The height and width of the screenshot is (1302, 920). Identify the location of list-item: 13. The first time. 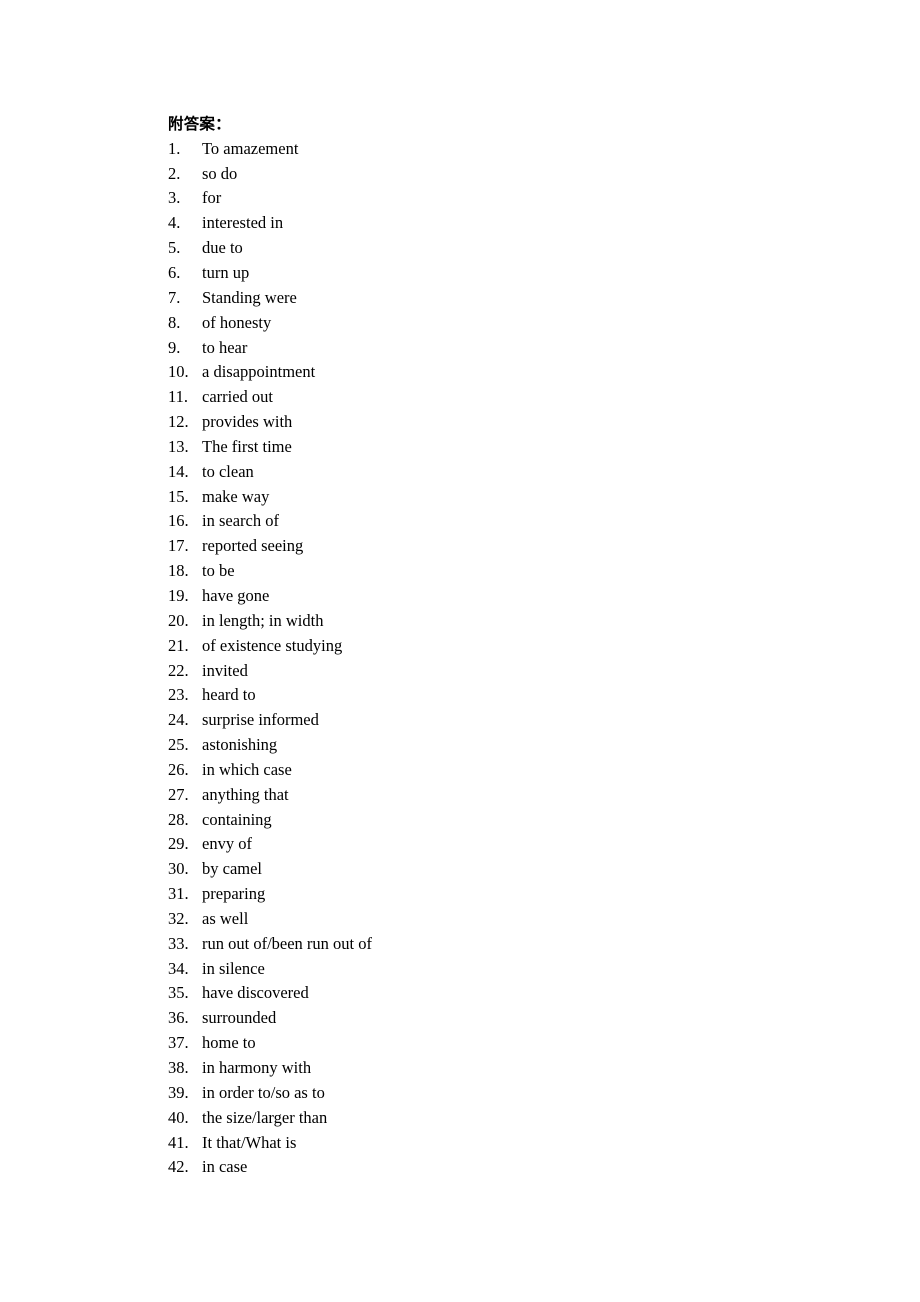
(498, 447).